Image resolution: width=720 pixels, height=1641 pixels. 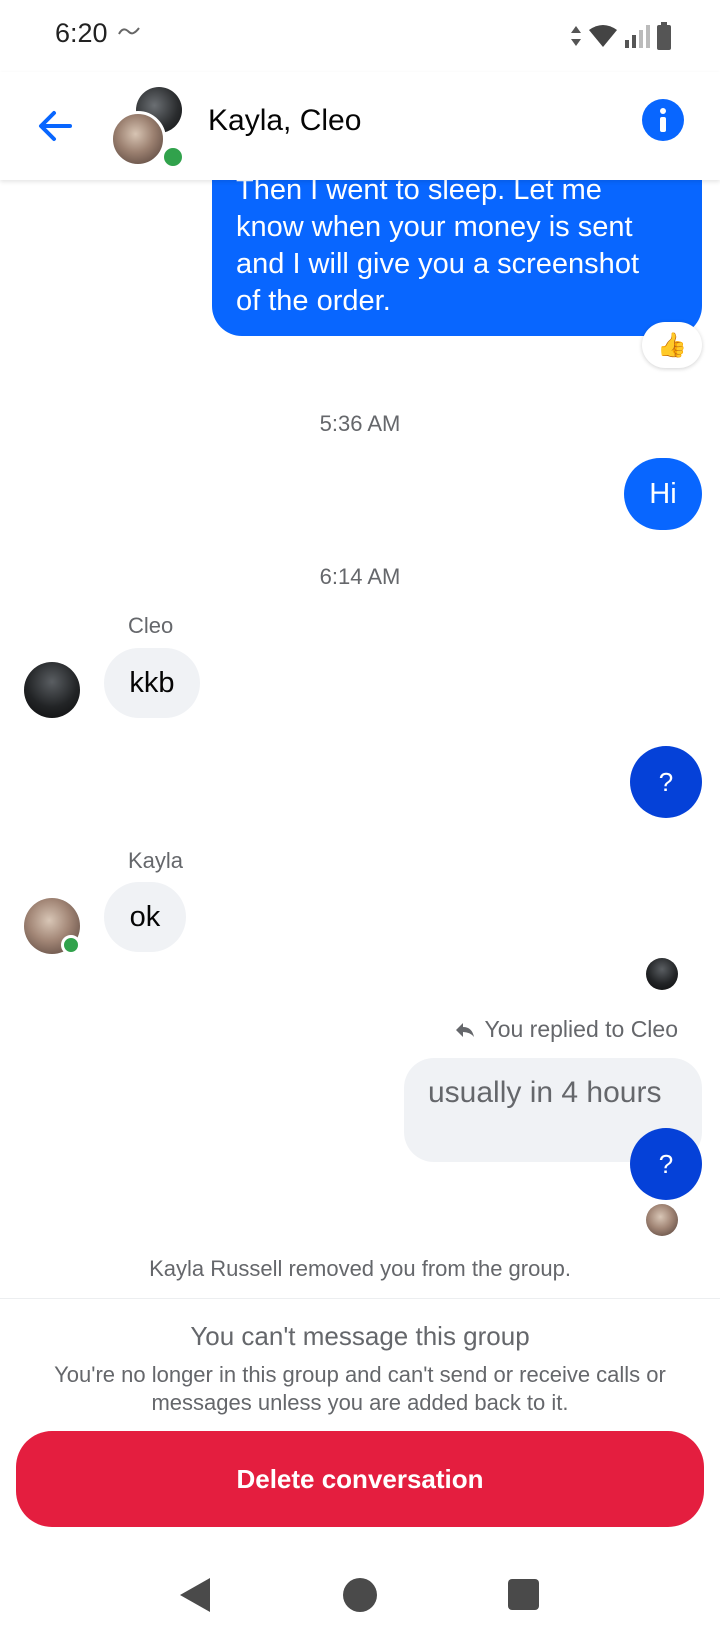 I want to click on read-receipt-cleo, so click(x=662, y=974).